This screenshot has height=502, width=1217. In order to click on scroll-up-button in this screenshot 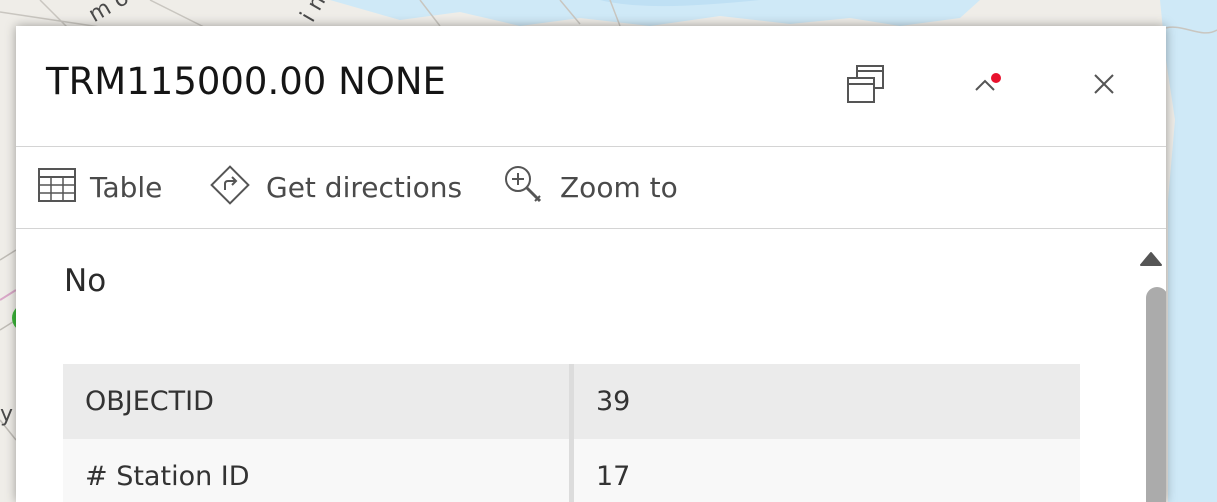, I will do `click(1151, 259)`.